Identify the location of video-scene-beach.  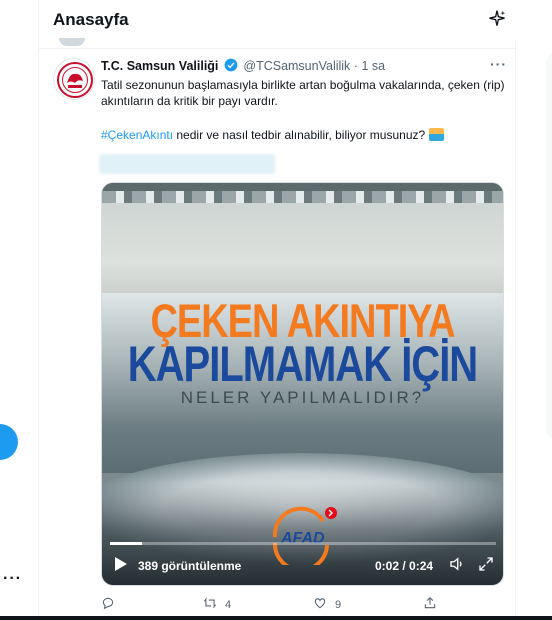
(302, 253).